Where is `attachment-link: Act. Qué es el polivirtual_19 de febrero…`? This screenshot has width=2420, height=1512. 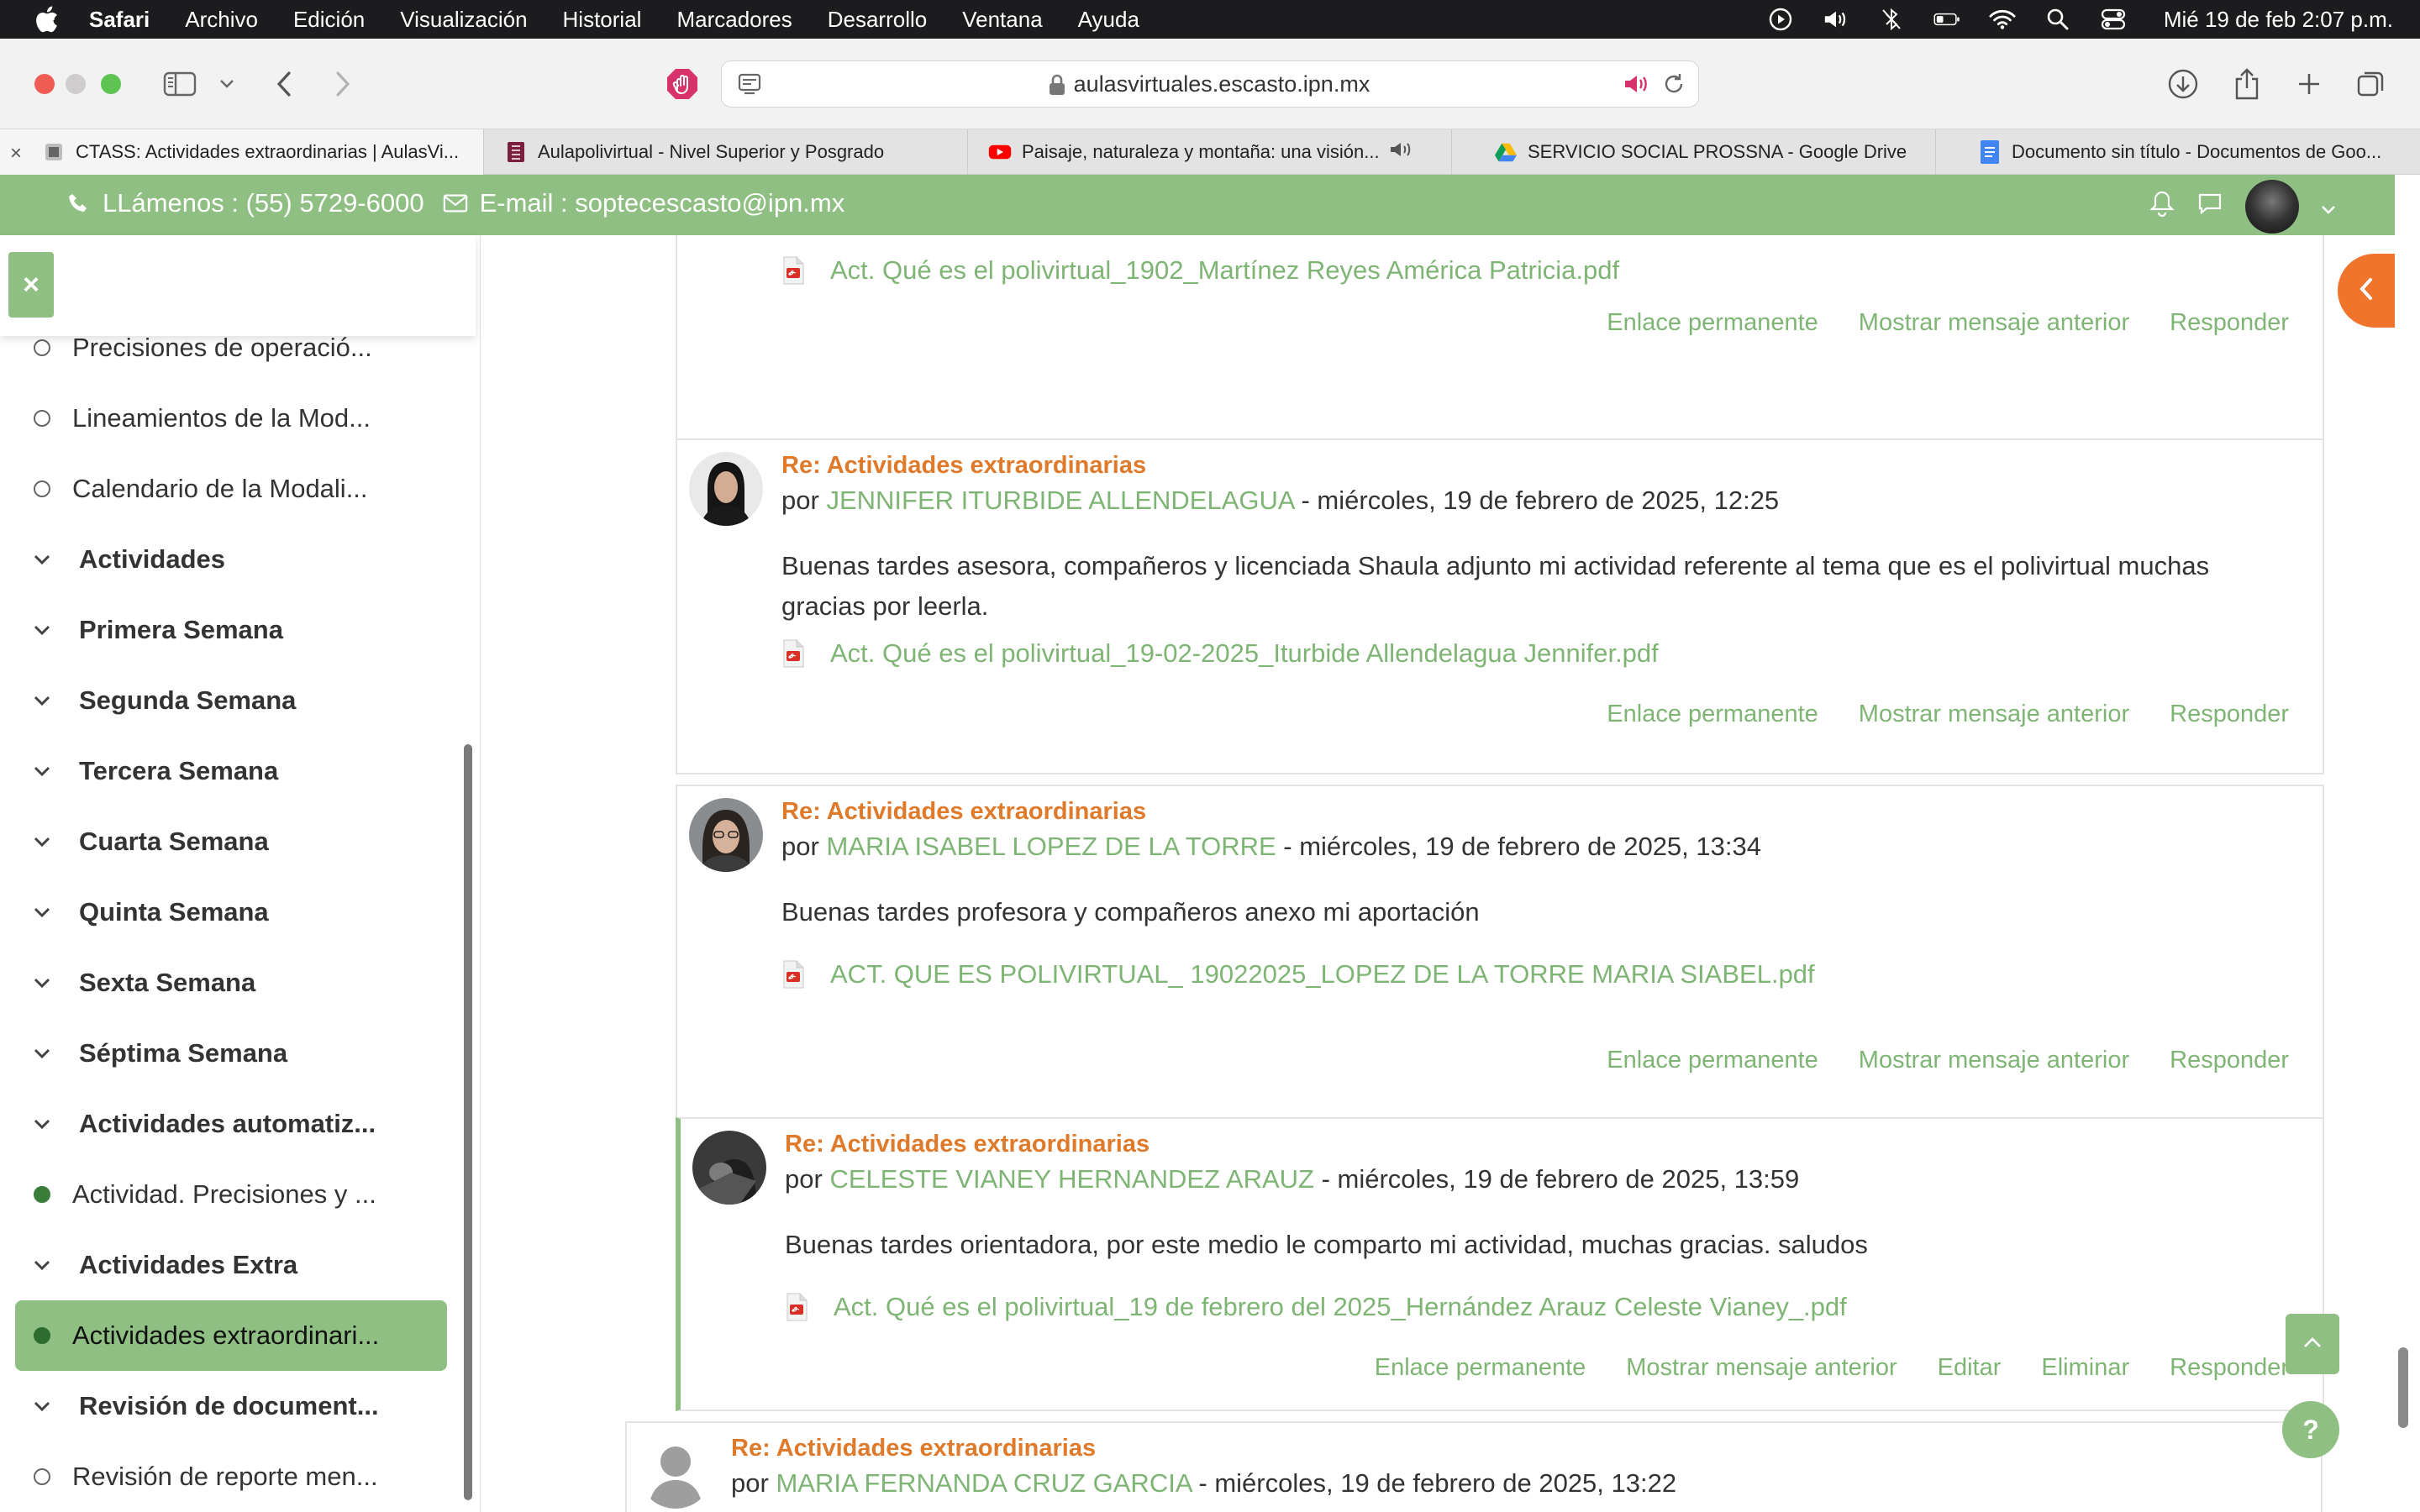
attachment-link: Act. Qué es el polivirtual_19 de febrero… is located at coordinates (1316, 1307).